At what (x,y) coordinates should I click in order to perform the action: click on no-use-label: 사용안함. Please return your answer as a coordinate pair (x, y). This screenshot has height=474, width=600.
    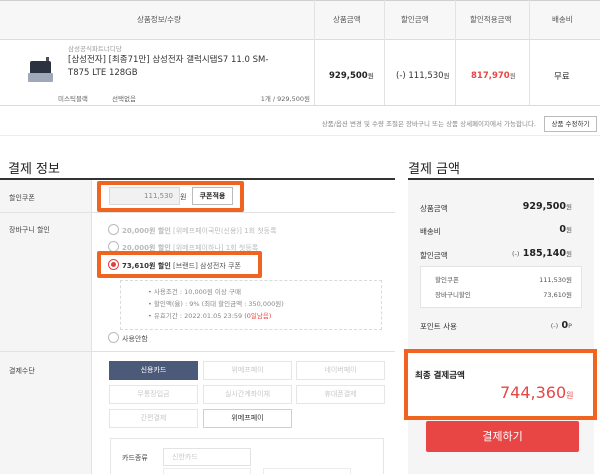
    Looking at the image, I should click on (135, 339).